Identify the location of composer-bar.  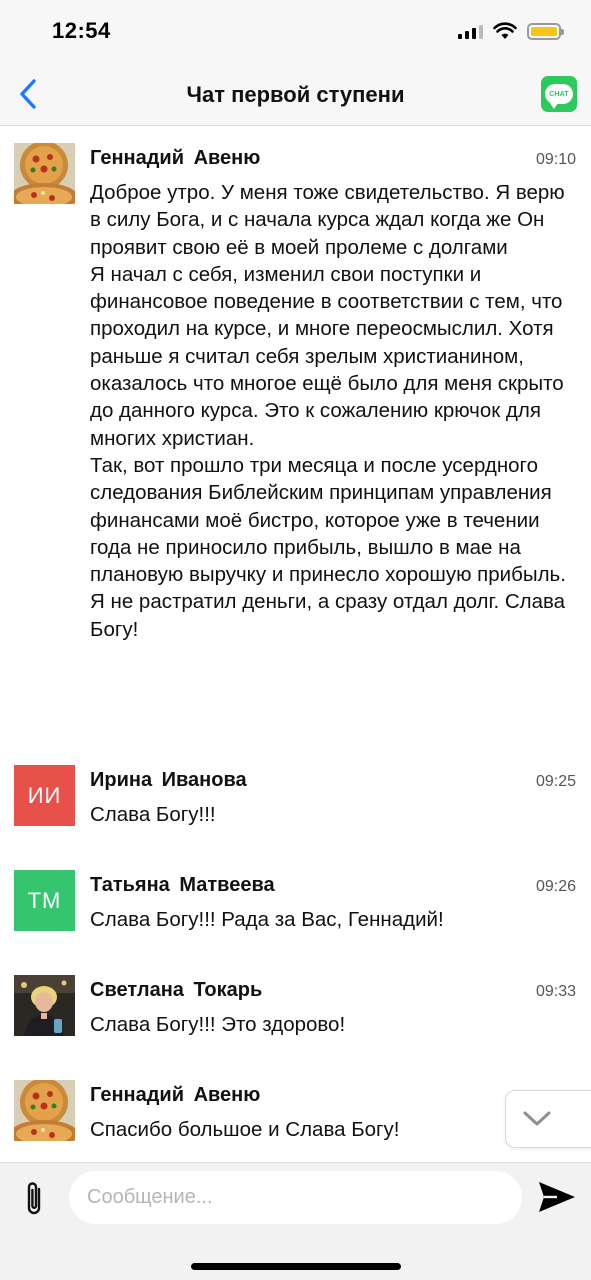
(295, 1221).